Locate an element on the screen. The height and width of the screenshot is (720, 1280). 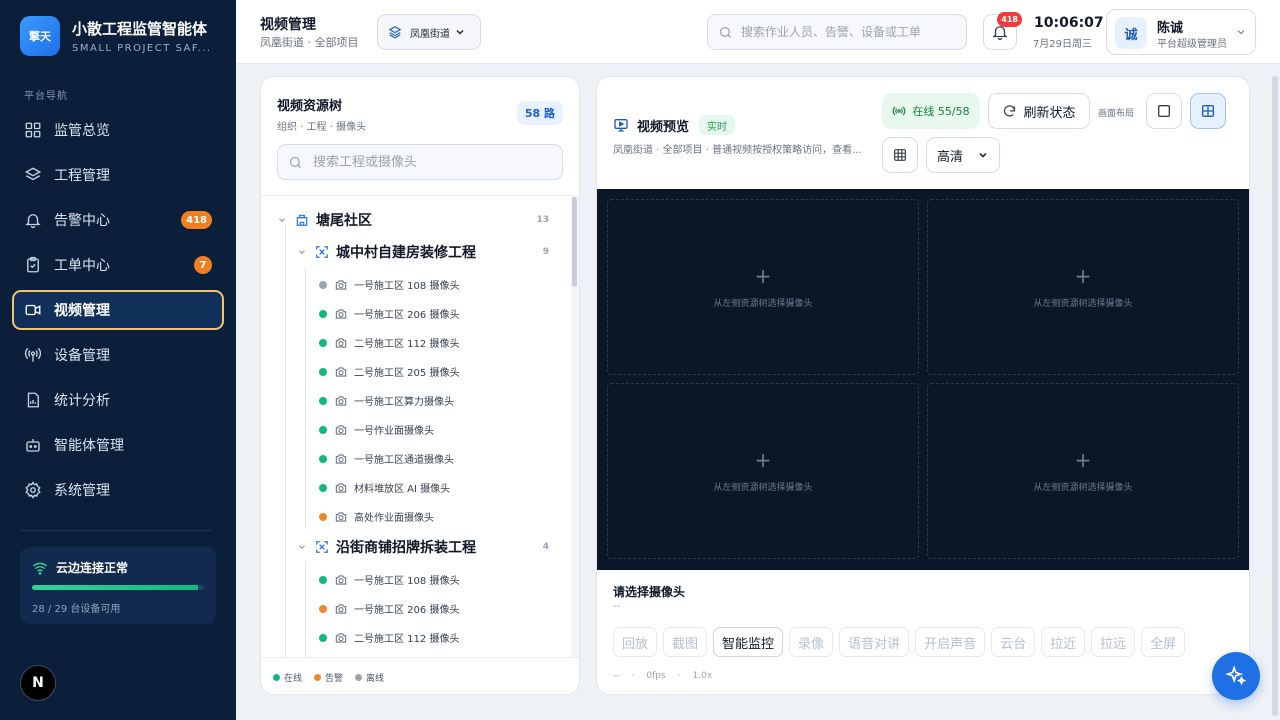
sidebar-item-projects: 工程管理 is located at coordinates (118, 175).